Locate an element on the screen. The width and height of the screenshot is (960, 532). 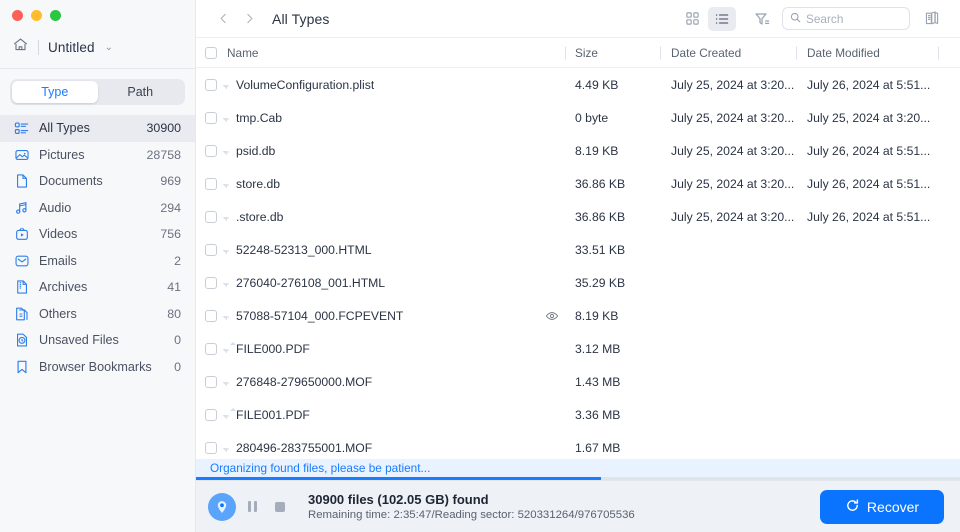
cell-size: 8.19 KB is located at coordinates (612, 316).